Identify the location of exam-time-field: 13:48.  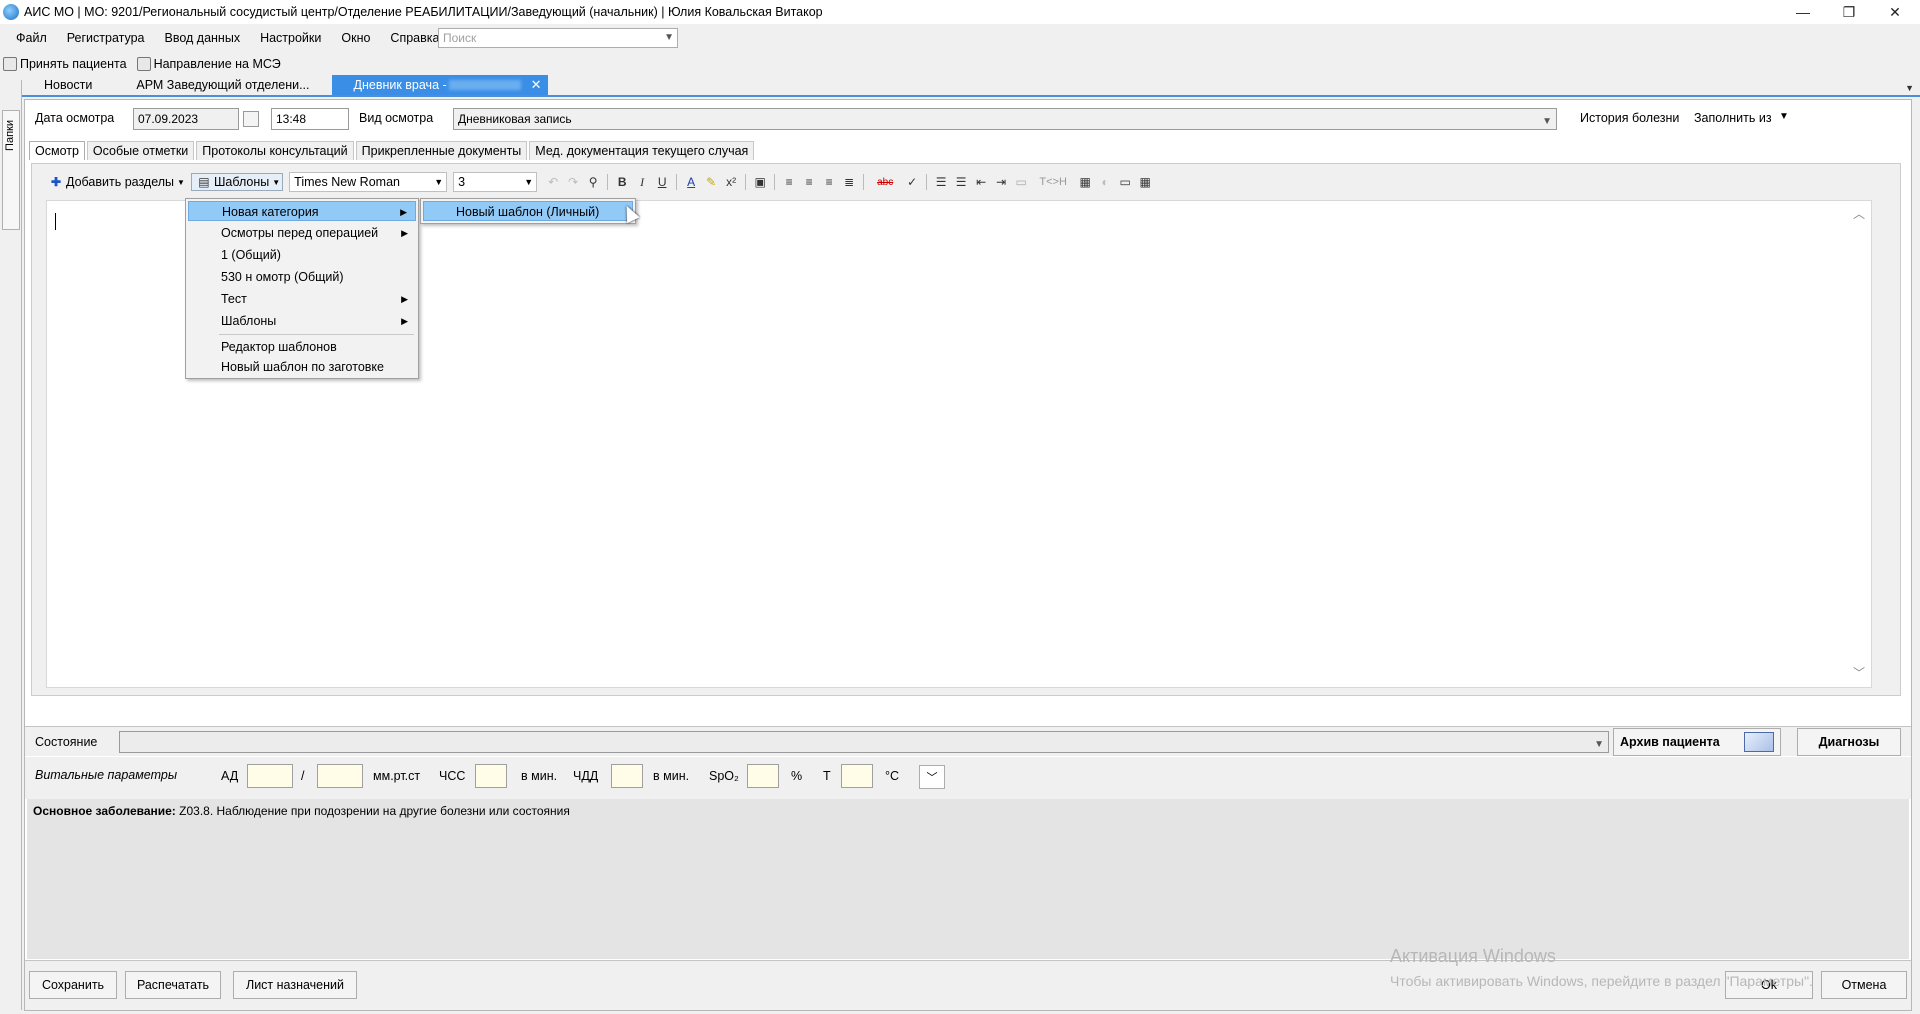
(310, 119).